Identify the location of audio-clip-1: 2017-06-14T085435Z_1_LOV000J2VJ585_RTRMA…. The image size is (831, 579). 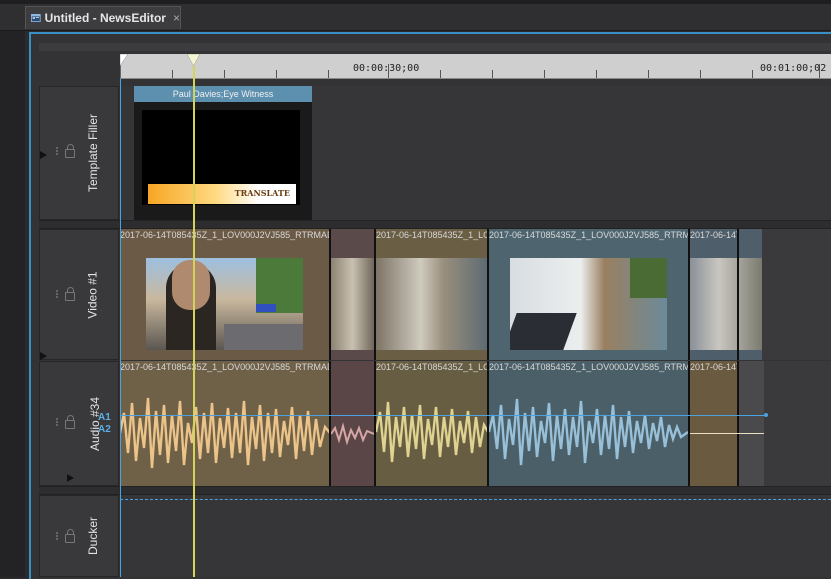
(225, 423).